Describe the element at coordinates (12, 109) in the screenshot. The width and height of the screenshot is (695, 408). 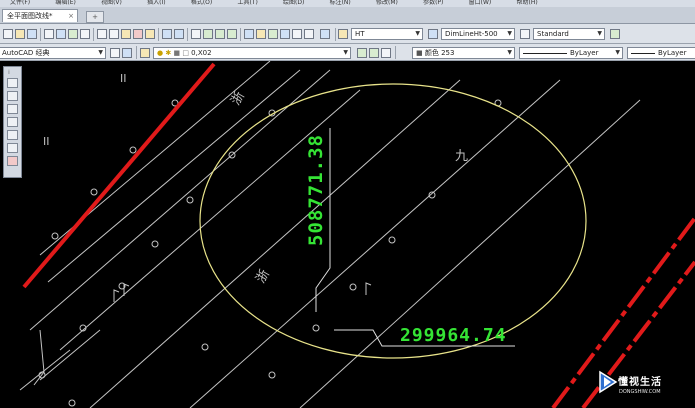
I see `plot-icon` at that location.